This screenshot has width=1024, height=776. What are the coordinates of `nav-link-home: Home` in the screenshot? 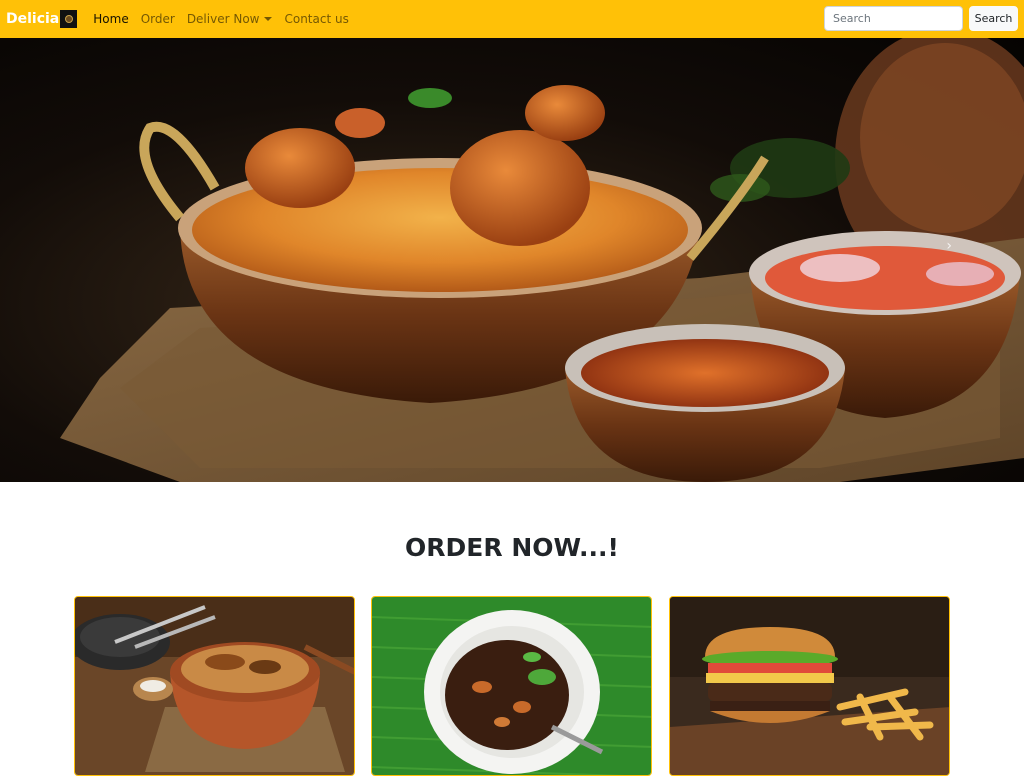 It's located at (110, 19).